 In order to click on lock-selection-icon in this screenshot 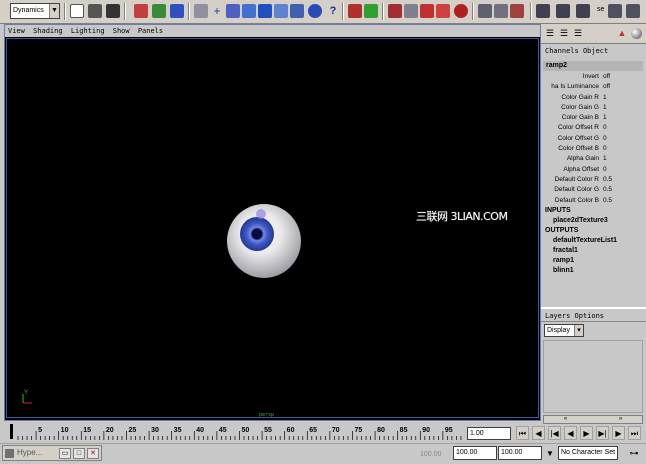, I will do `click(201, 11)`.